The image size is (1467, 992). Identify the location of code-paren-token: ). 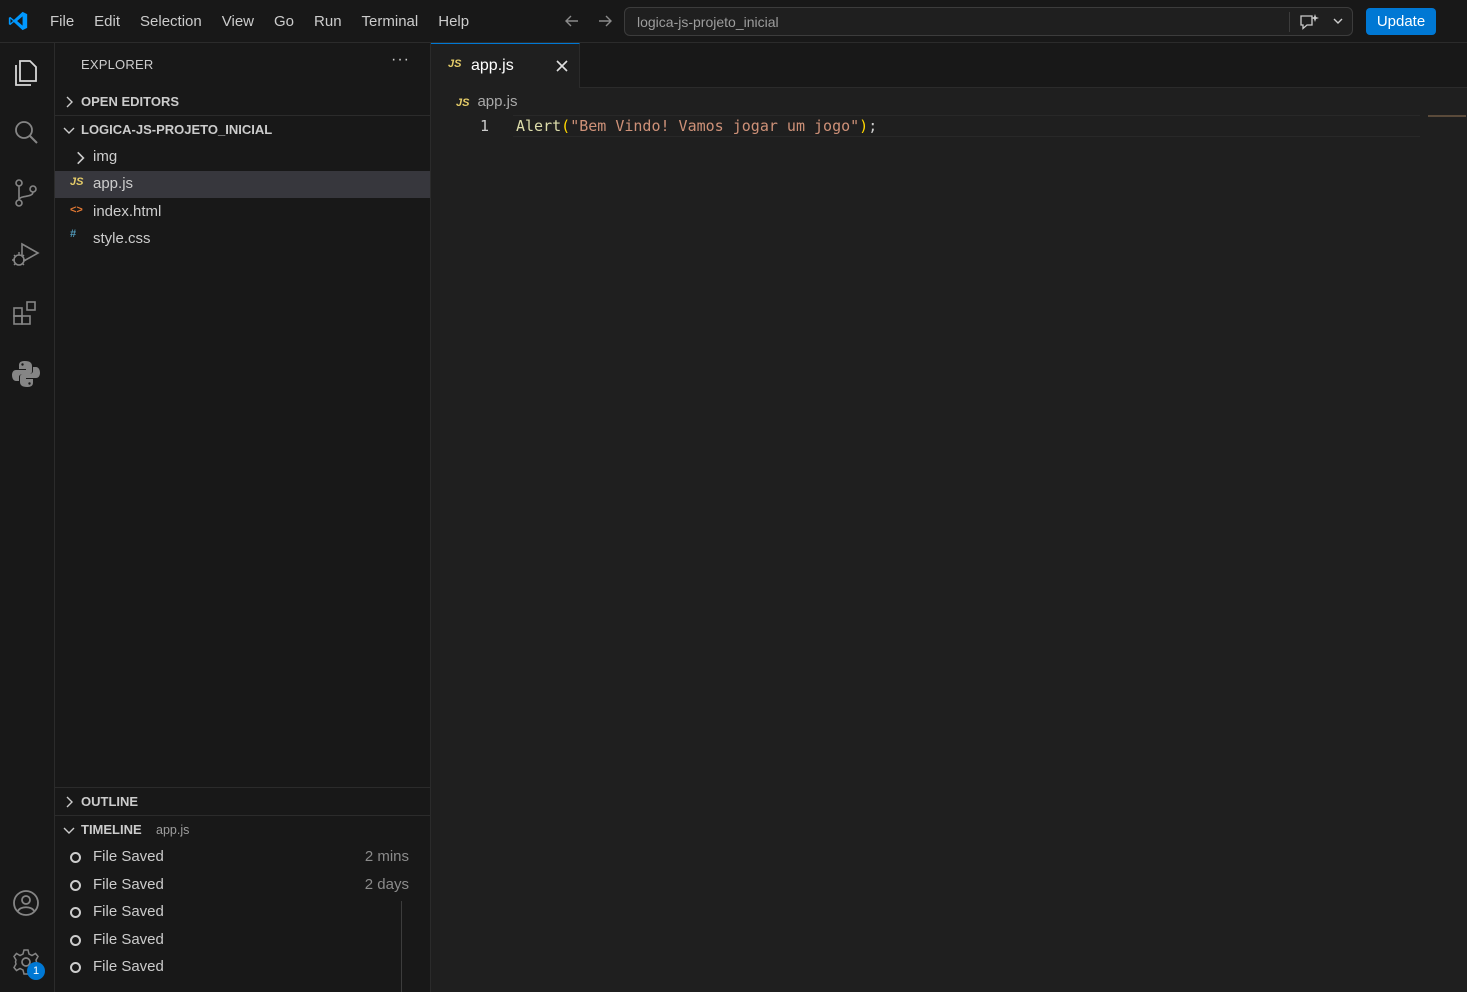
(864, 126).